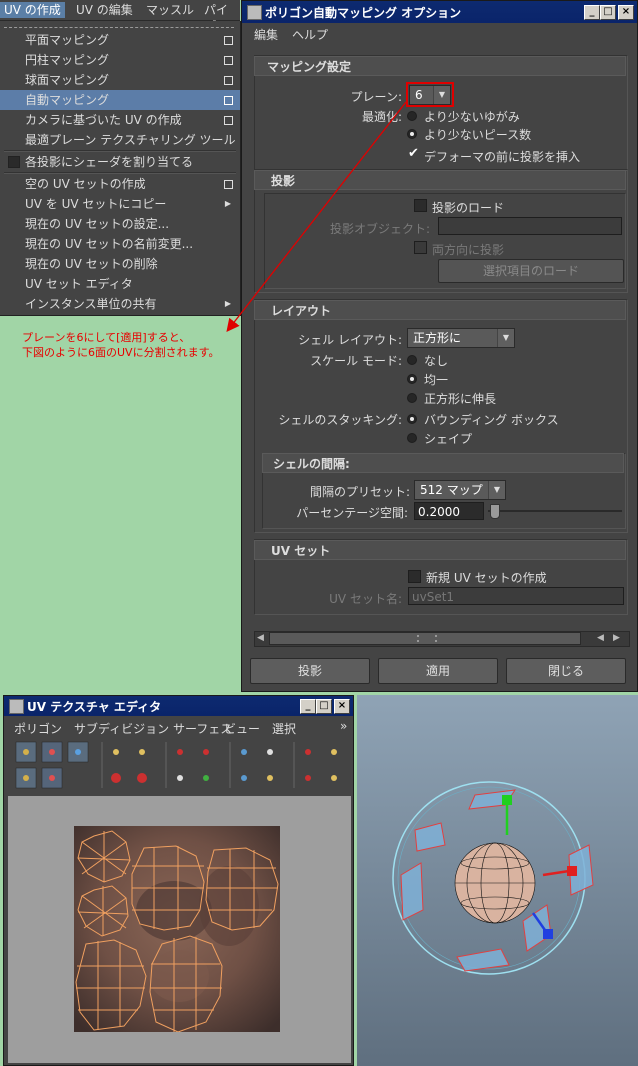 The width and height of the screenshot is (638, 1066). Describe the element at coordinates (78, 752) in the screenshot. I see `rotate-icon` at that location.